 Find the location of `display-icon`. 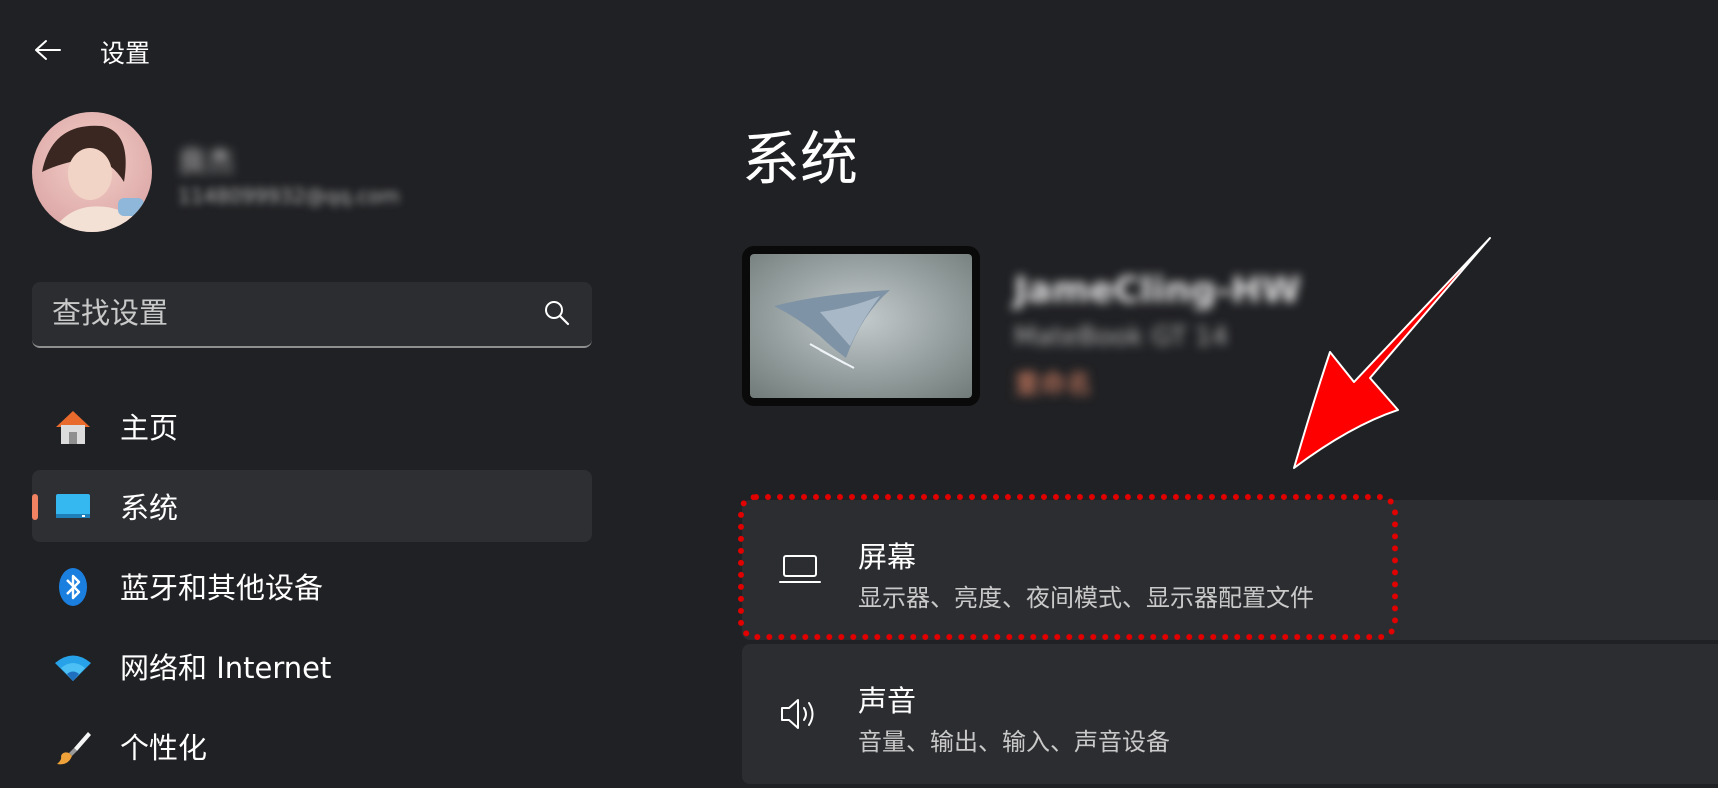

display-icon is located at coordinates (800, 570).